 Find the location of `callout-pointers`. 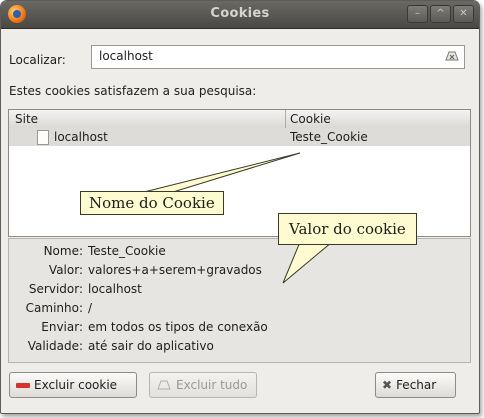

callout-pointers is located at coordinates (230, 218).